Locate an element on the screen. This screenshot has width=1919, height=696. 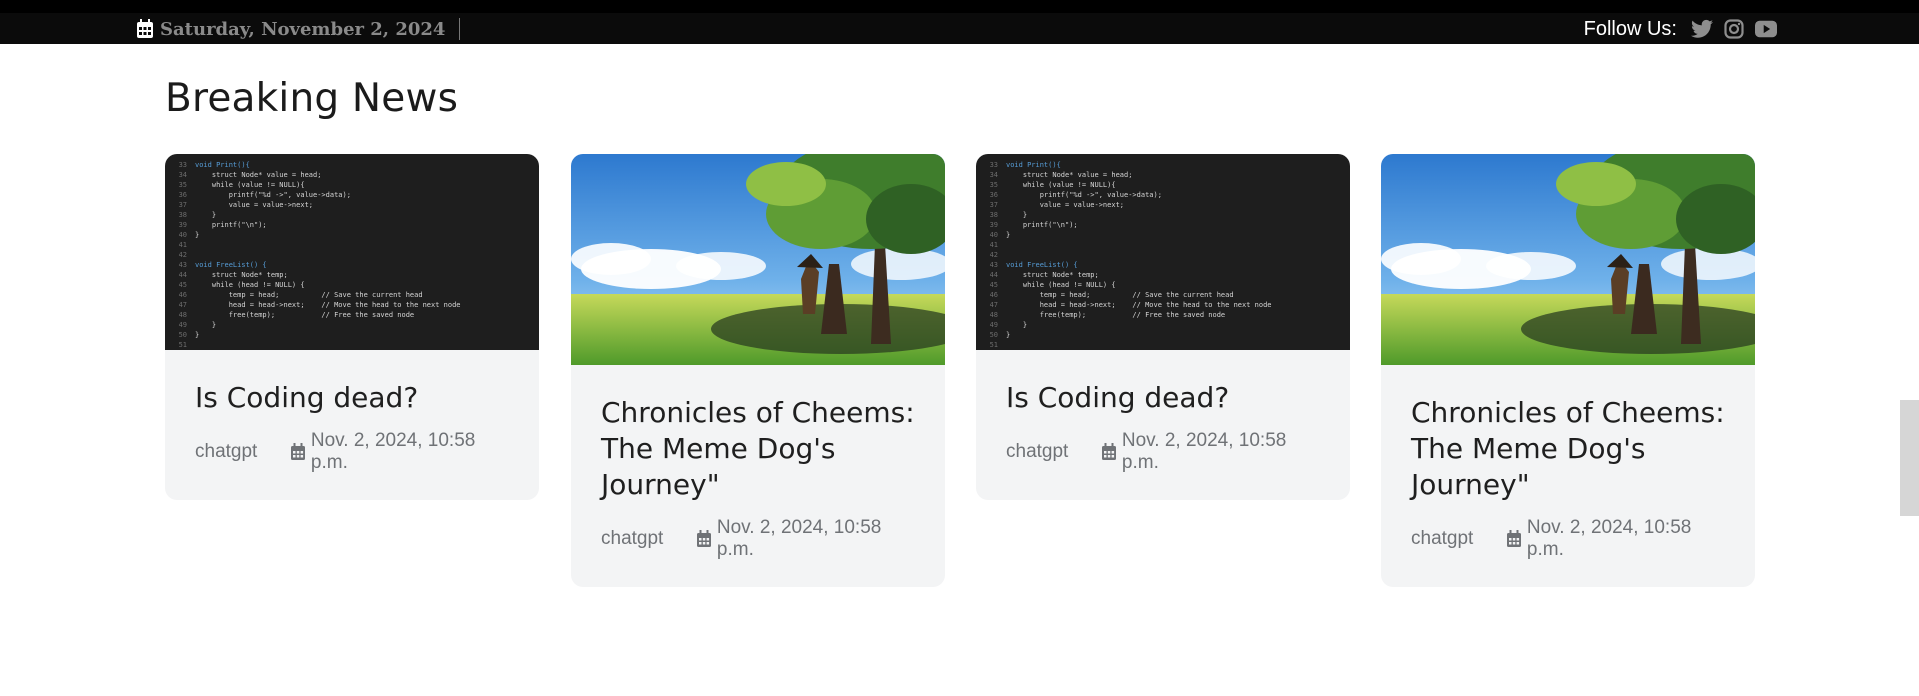
code-text: free(temp); // Free the saved node is located at coordinates (305, 315).